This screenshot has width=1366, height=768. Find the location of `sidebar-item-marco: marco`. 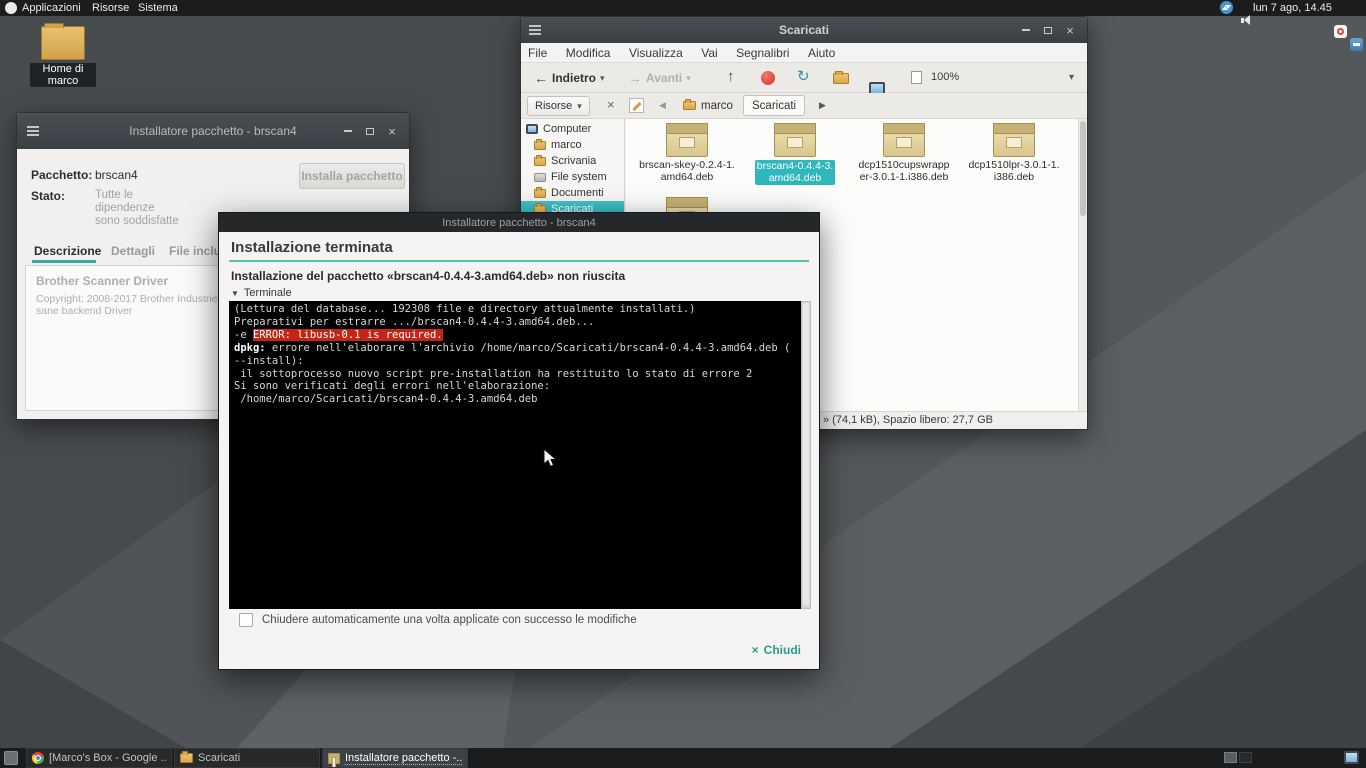

sidebar-item-marco: marco is located at coordinates (558, 145).